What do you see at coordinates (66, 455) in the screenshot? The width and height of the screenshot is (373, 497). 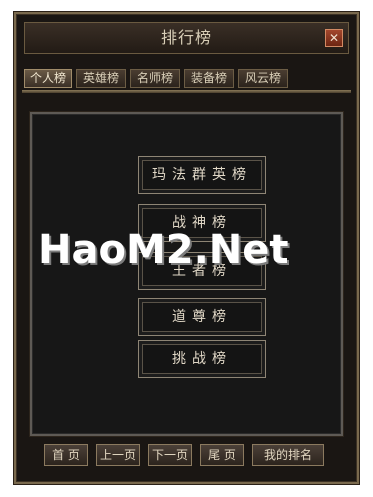 I see `first-page-button: 首 页` at bounding box center [66, 455].